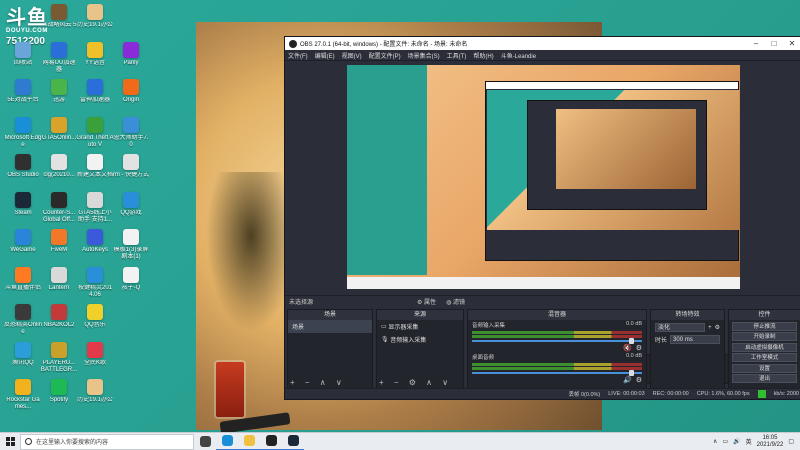 The width and height of the screenshot is (800, 450). Describe the element at coordinates (249, 441) in the screenshot. I see `taskbar-explorer-icon` at that location.